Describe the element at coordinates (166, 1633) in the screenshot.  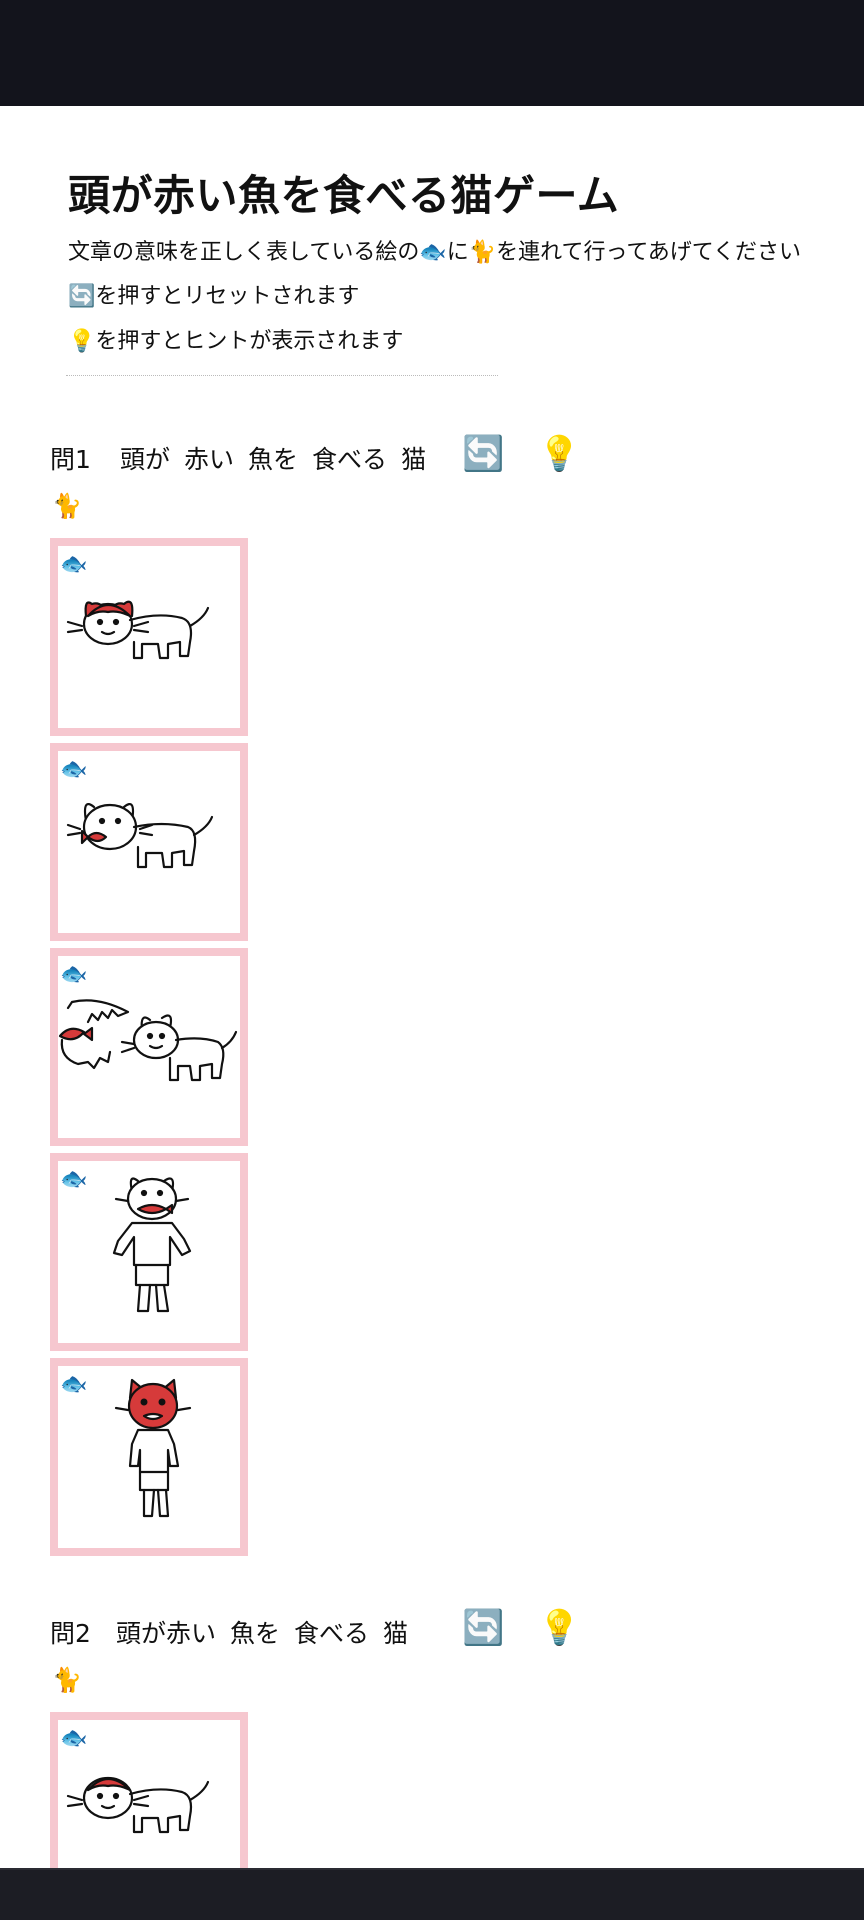
I see `sentence-word: 頭が赤い` at that location.